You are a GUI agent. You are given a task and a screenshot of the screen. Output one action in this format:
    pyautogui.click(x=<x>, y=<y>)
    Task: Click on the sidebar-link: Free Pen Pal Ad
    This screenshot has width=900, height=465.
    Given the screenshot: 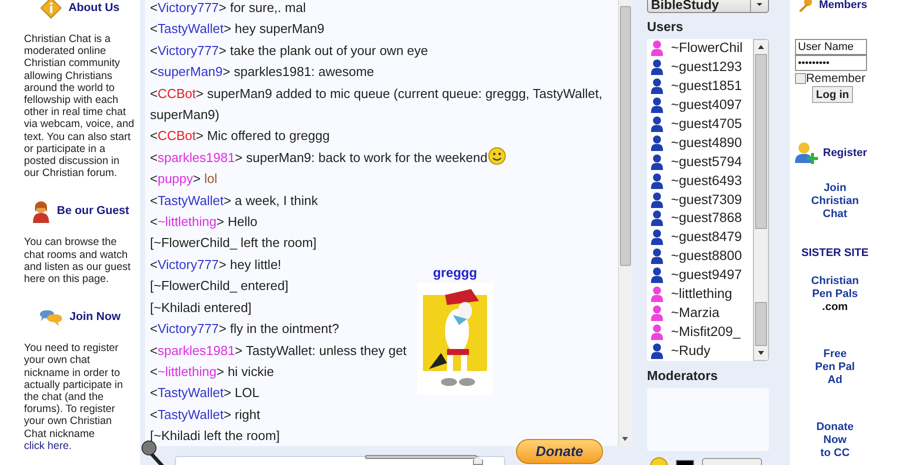 What is the action you would take?
    pyautogui.click(x=835, y=367)
    